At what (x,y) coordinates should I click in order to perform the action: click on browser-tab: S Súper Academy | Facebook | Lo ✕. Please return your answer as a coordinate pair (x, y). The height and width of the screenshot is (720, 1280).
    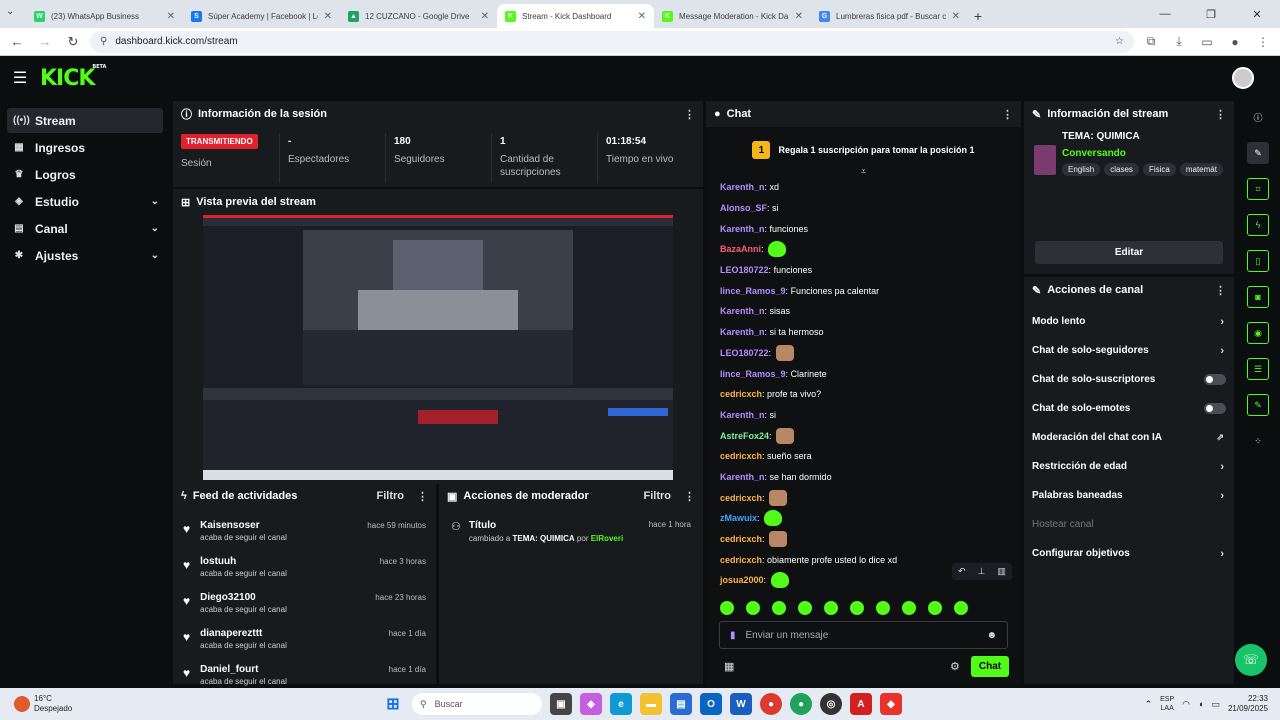
    Looking at the image, I should click on (261, 16).